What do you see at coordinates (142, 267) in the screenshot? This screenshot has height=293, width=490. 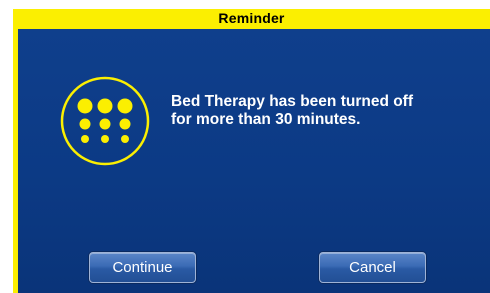 I see `continue-button: Continue` at bounding box center [142, 267].